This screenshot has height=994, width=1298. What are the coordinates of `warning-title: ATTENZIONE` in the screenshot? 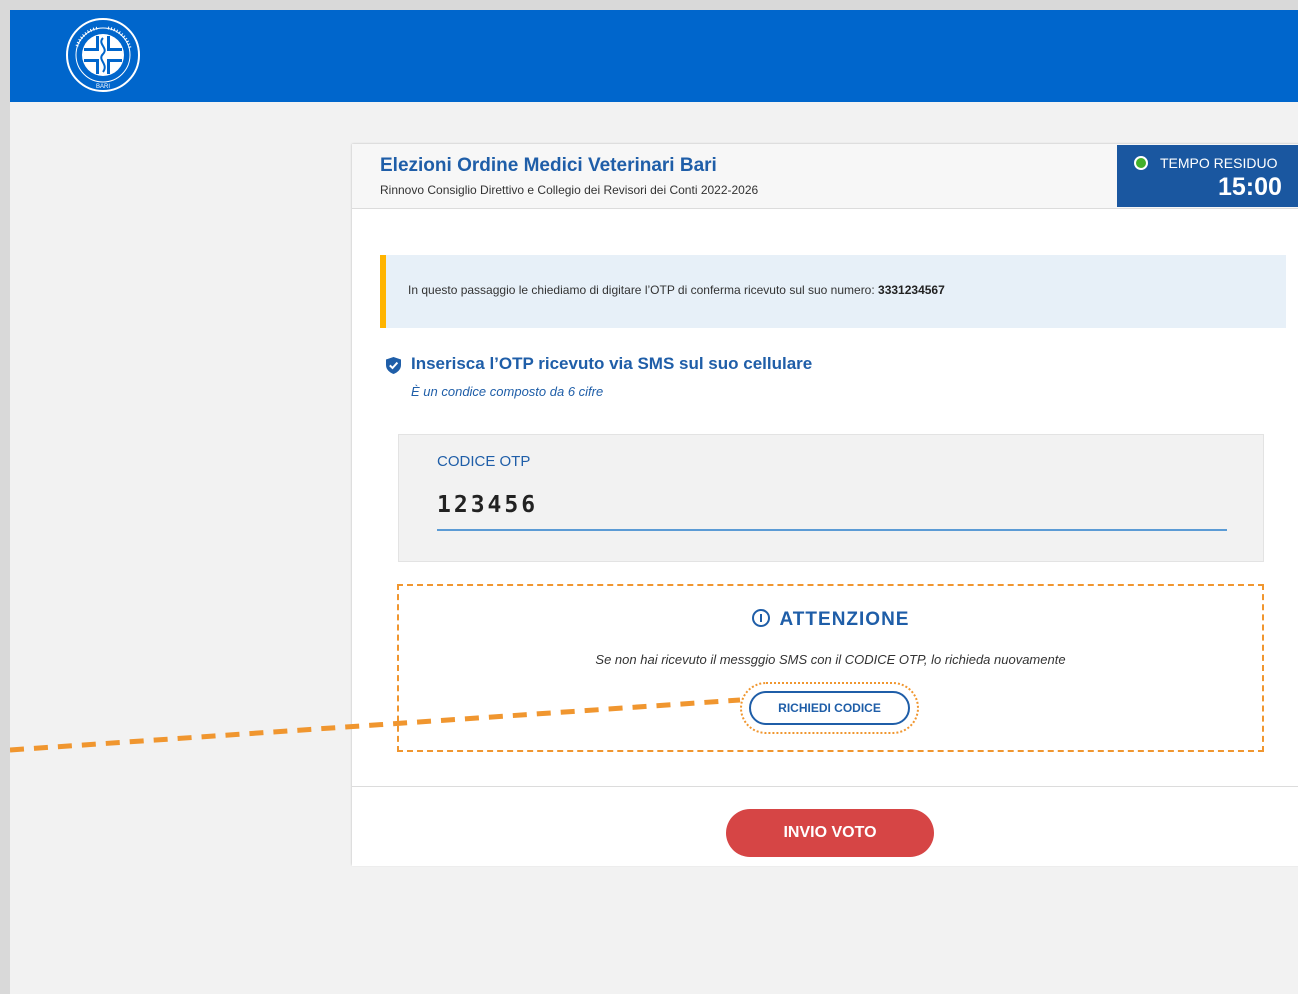 It's located at (844, 619).